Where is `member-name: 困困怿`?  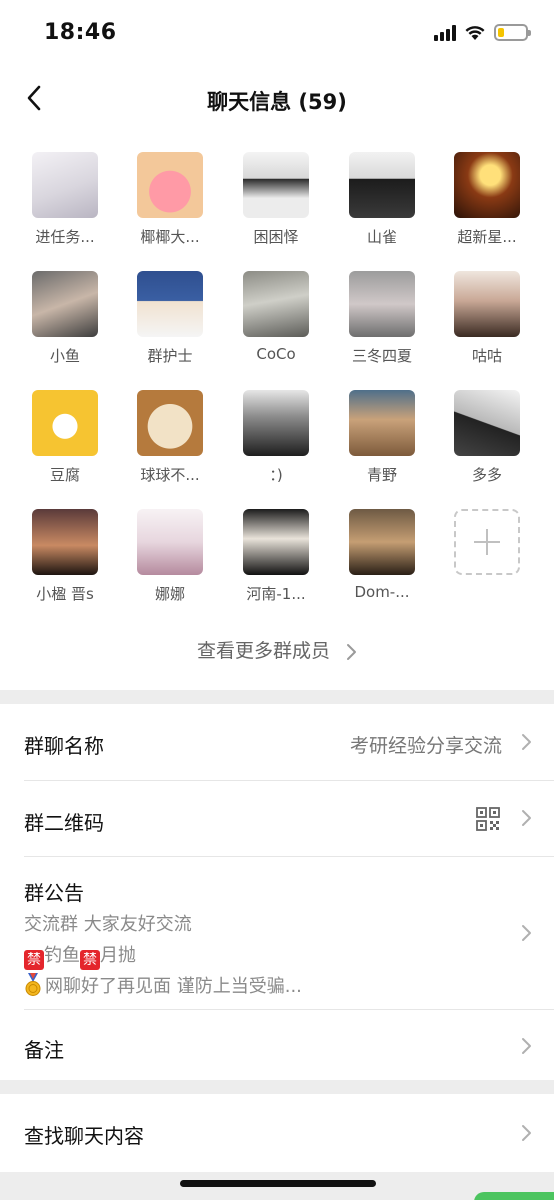
member-name: 困困怿 is located at coordinates (276, 237).